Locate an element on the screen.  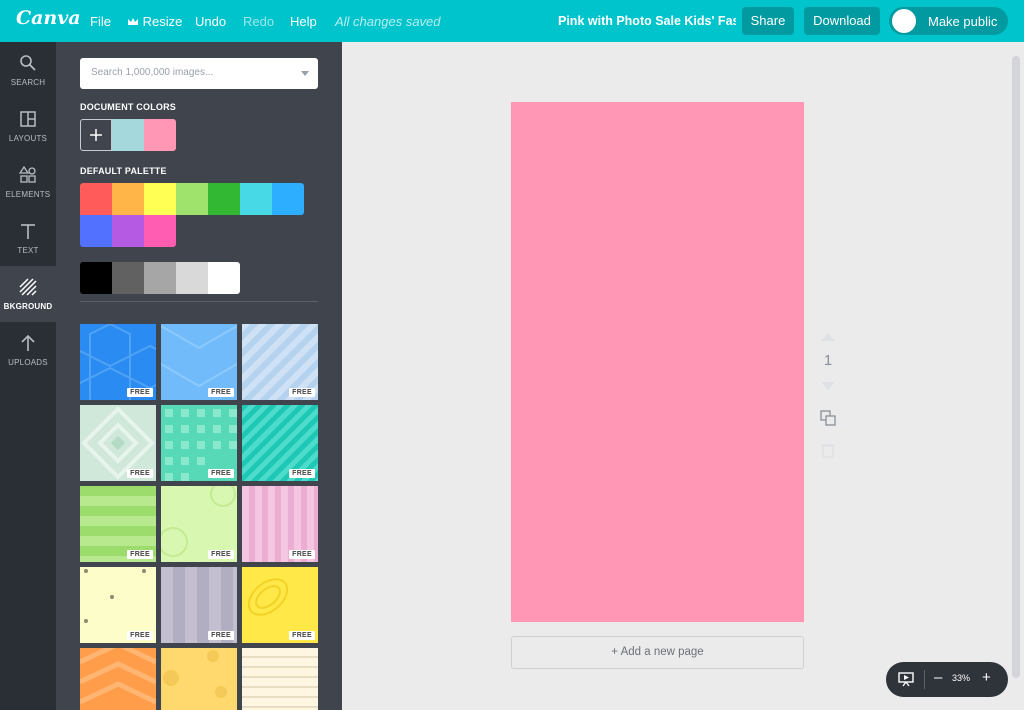
resize-label: Resize is located at coordinates (162, 21).